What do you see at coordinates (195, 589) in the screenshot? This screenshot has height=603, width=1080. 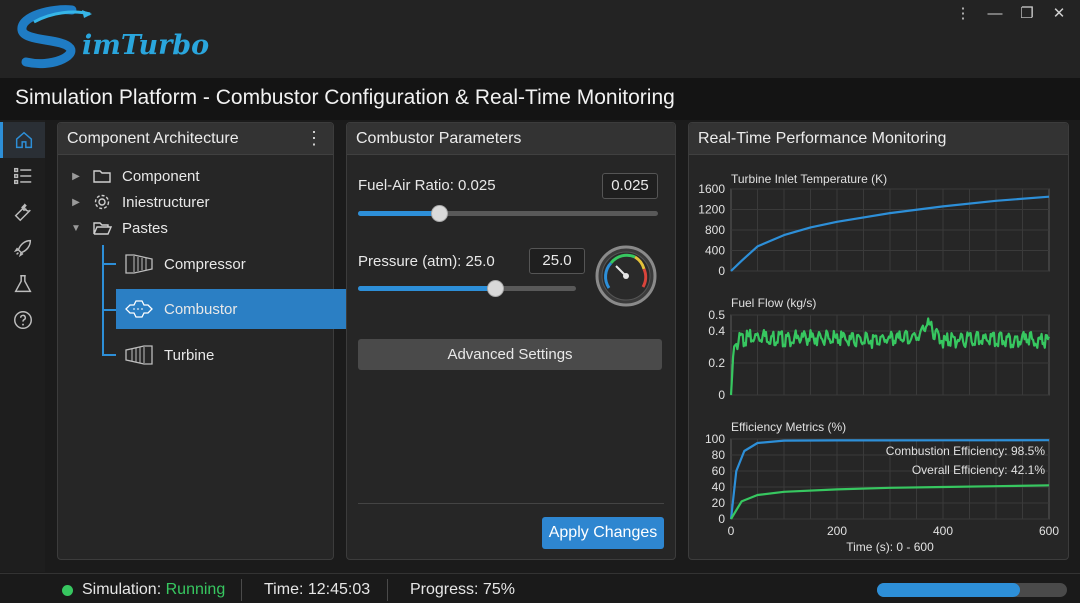 I see `running-status: Running` at bounding box center [195, 589].